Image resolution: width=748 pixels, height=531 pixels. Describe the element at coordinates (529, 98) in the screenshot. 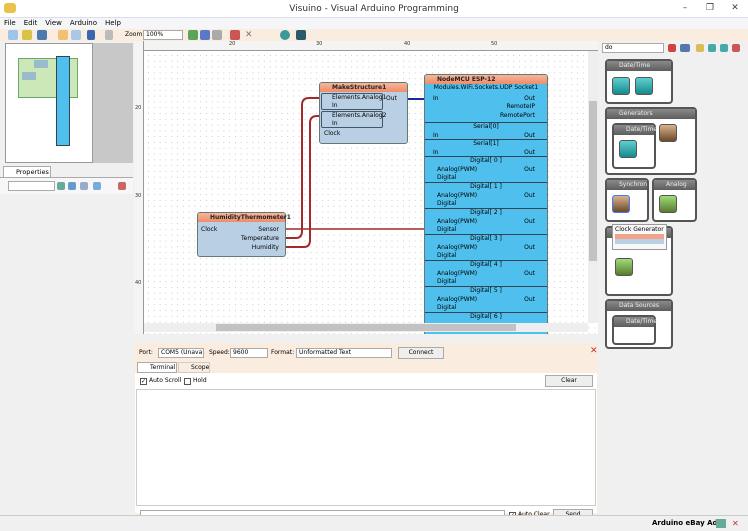

I see `udp-out-pin: Out` at that location.